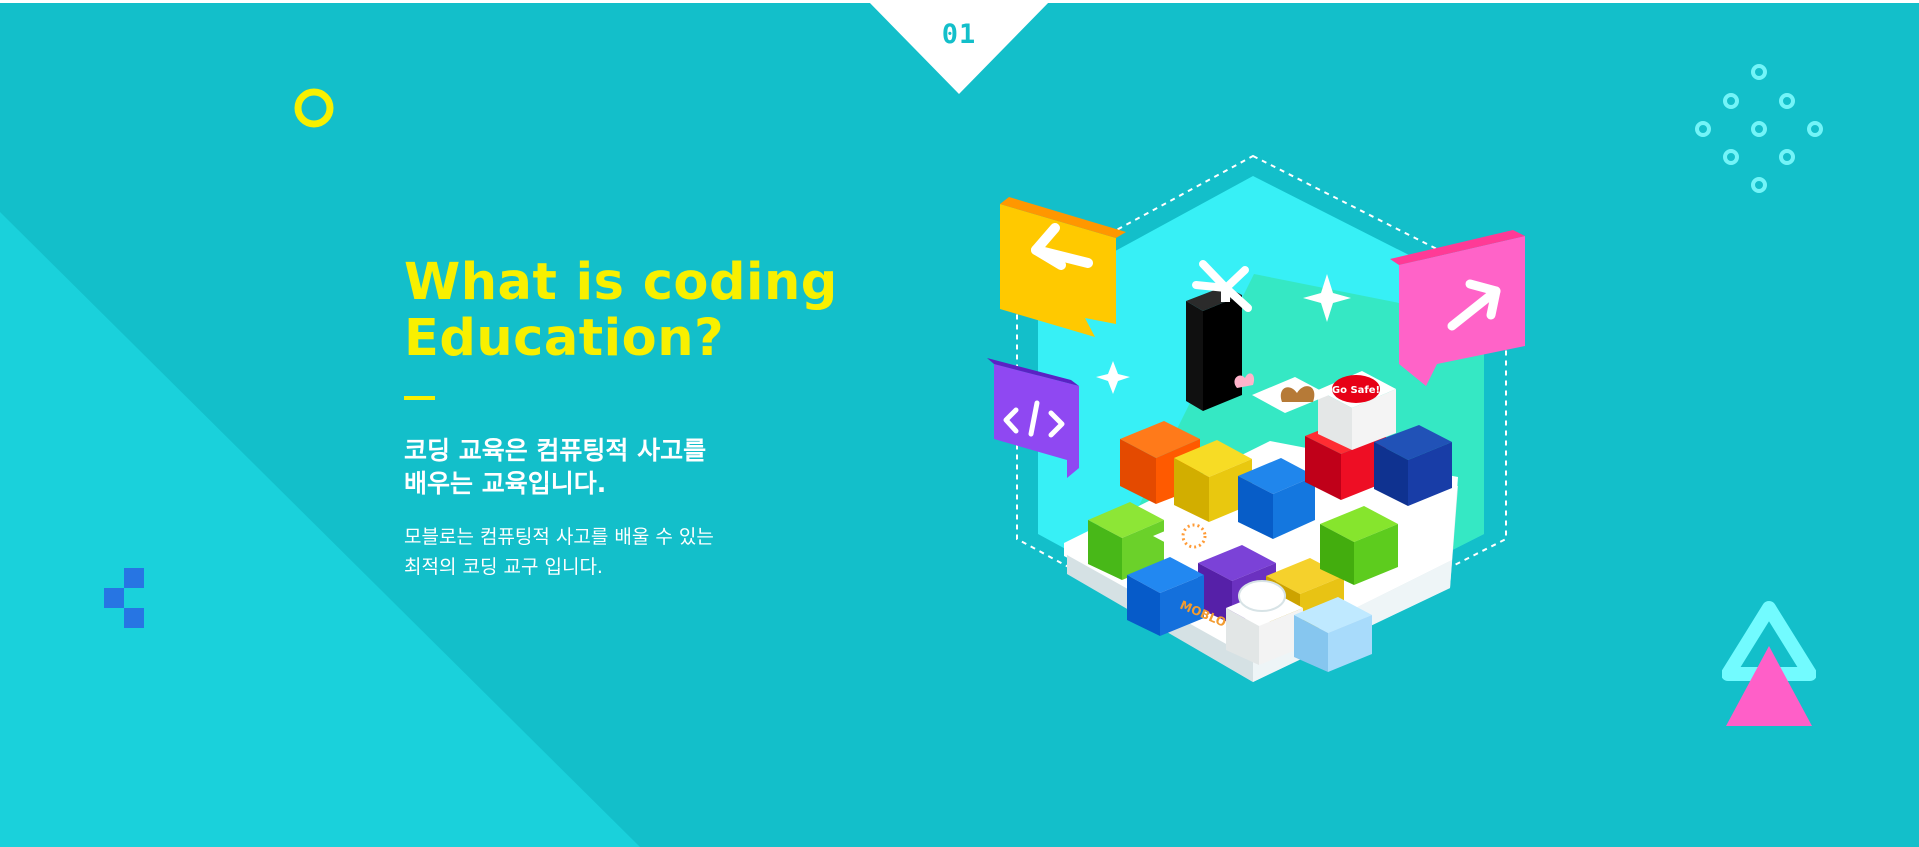 This screenshot has height=847, width=1919. I want to click on triangle-shapes-icon, so click(1769, 663).